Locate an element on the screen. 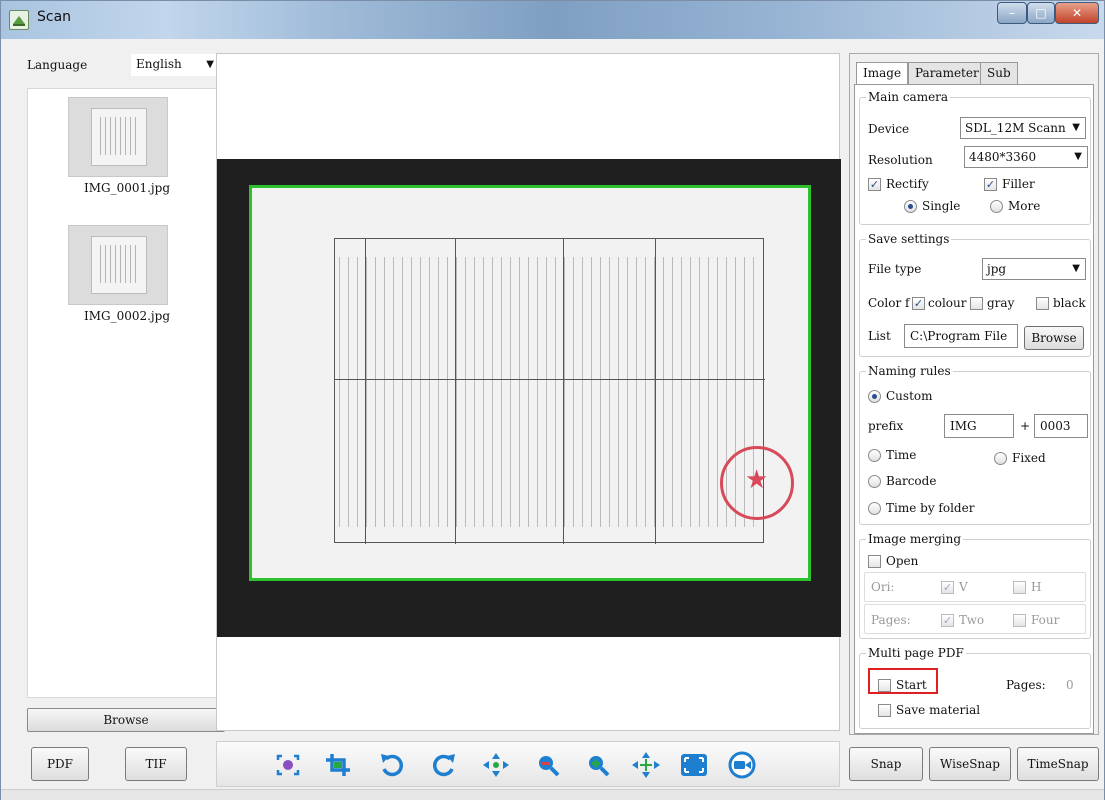  counter-input: 0003 is located at coordinates (1061, 426).